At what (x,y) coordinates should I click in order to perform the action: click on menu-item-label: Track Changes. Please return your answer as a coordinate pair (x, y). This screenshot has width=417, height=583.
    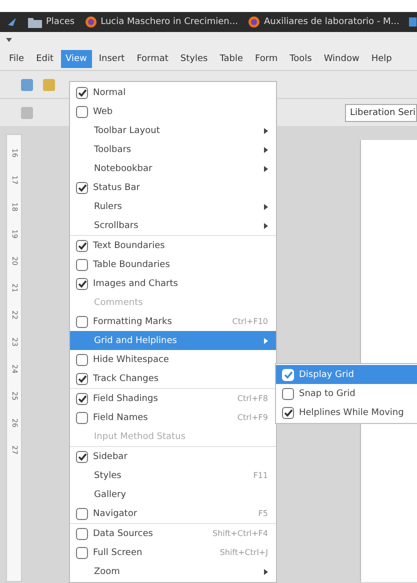
    Looking at the image, I should click on (126, 379).